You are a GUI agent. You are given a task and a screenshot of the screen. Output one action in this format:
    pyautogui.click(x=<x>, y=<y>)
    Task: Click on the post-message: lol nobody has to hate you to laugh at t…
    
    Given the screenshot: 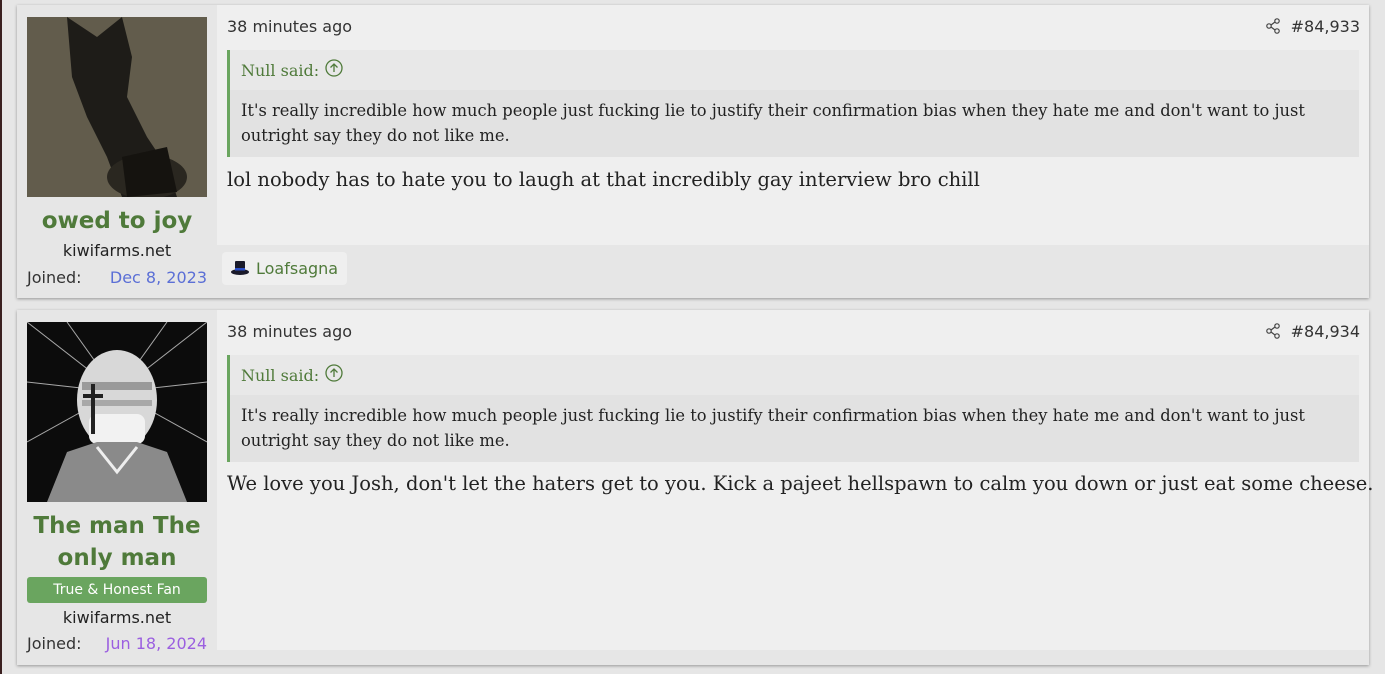 What is the action you would take?
    pyautogui.click(x=603, y=179)
    